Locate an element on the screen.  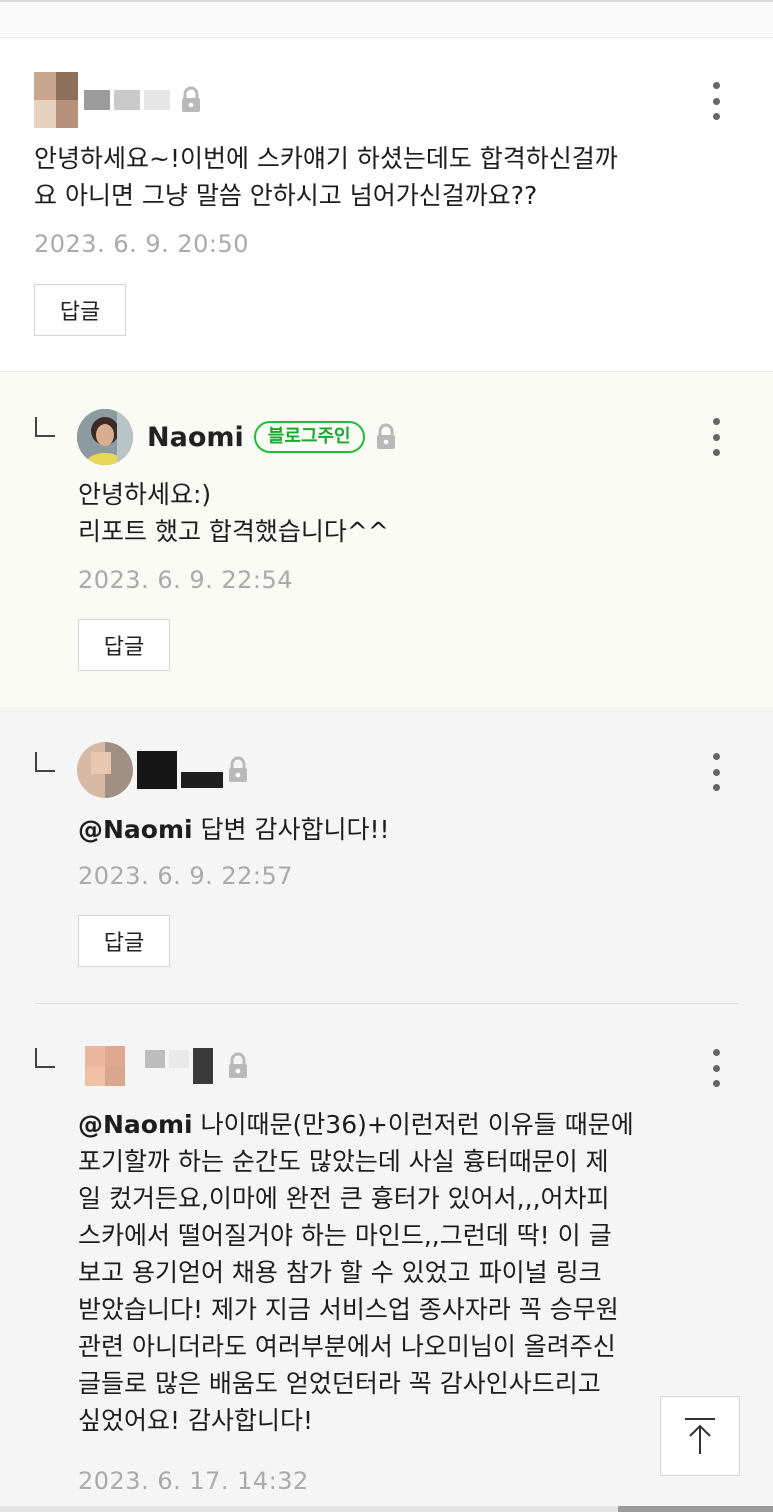
comment-3-header is located at coordinates (163, 770).